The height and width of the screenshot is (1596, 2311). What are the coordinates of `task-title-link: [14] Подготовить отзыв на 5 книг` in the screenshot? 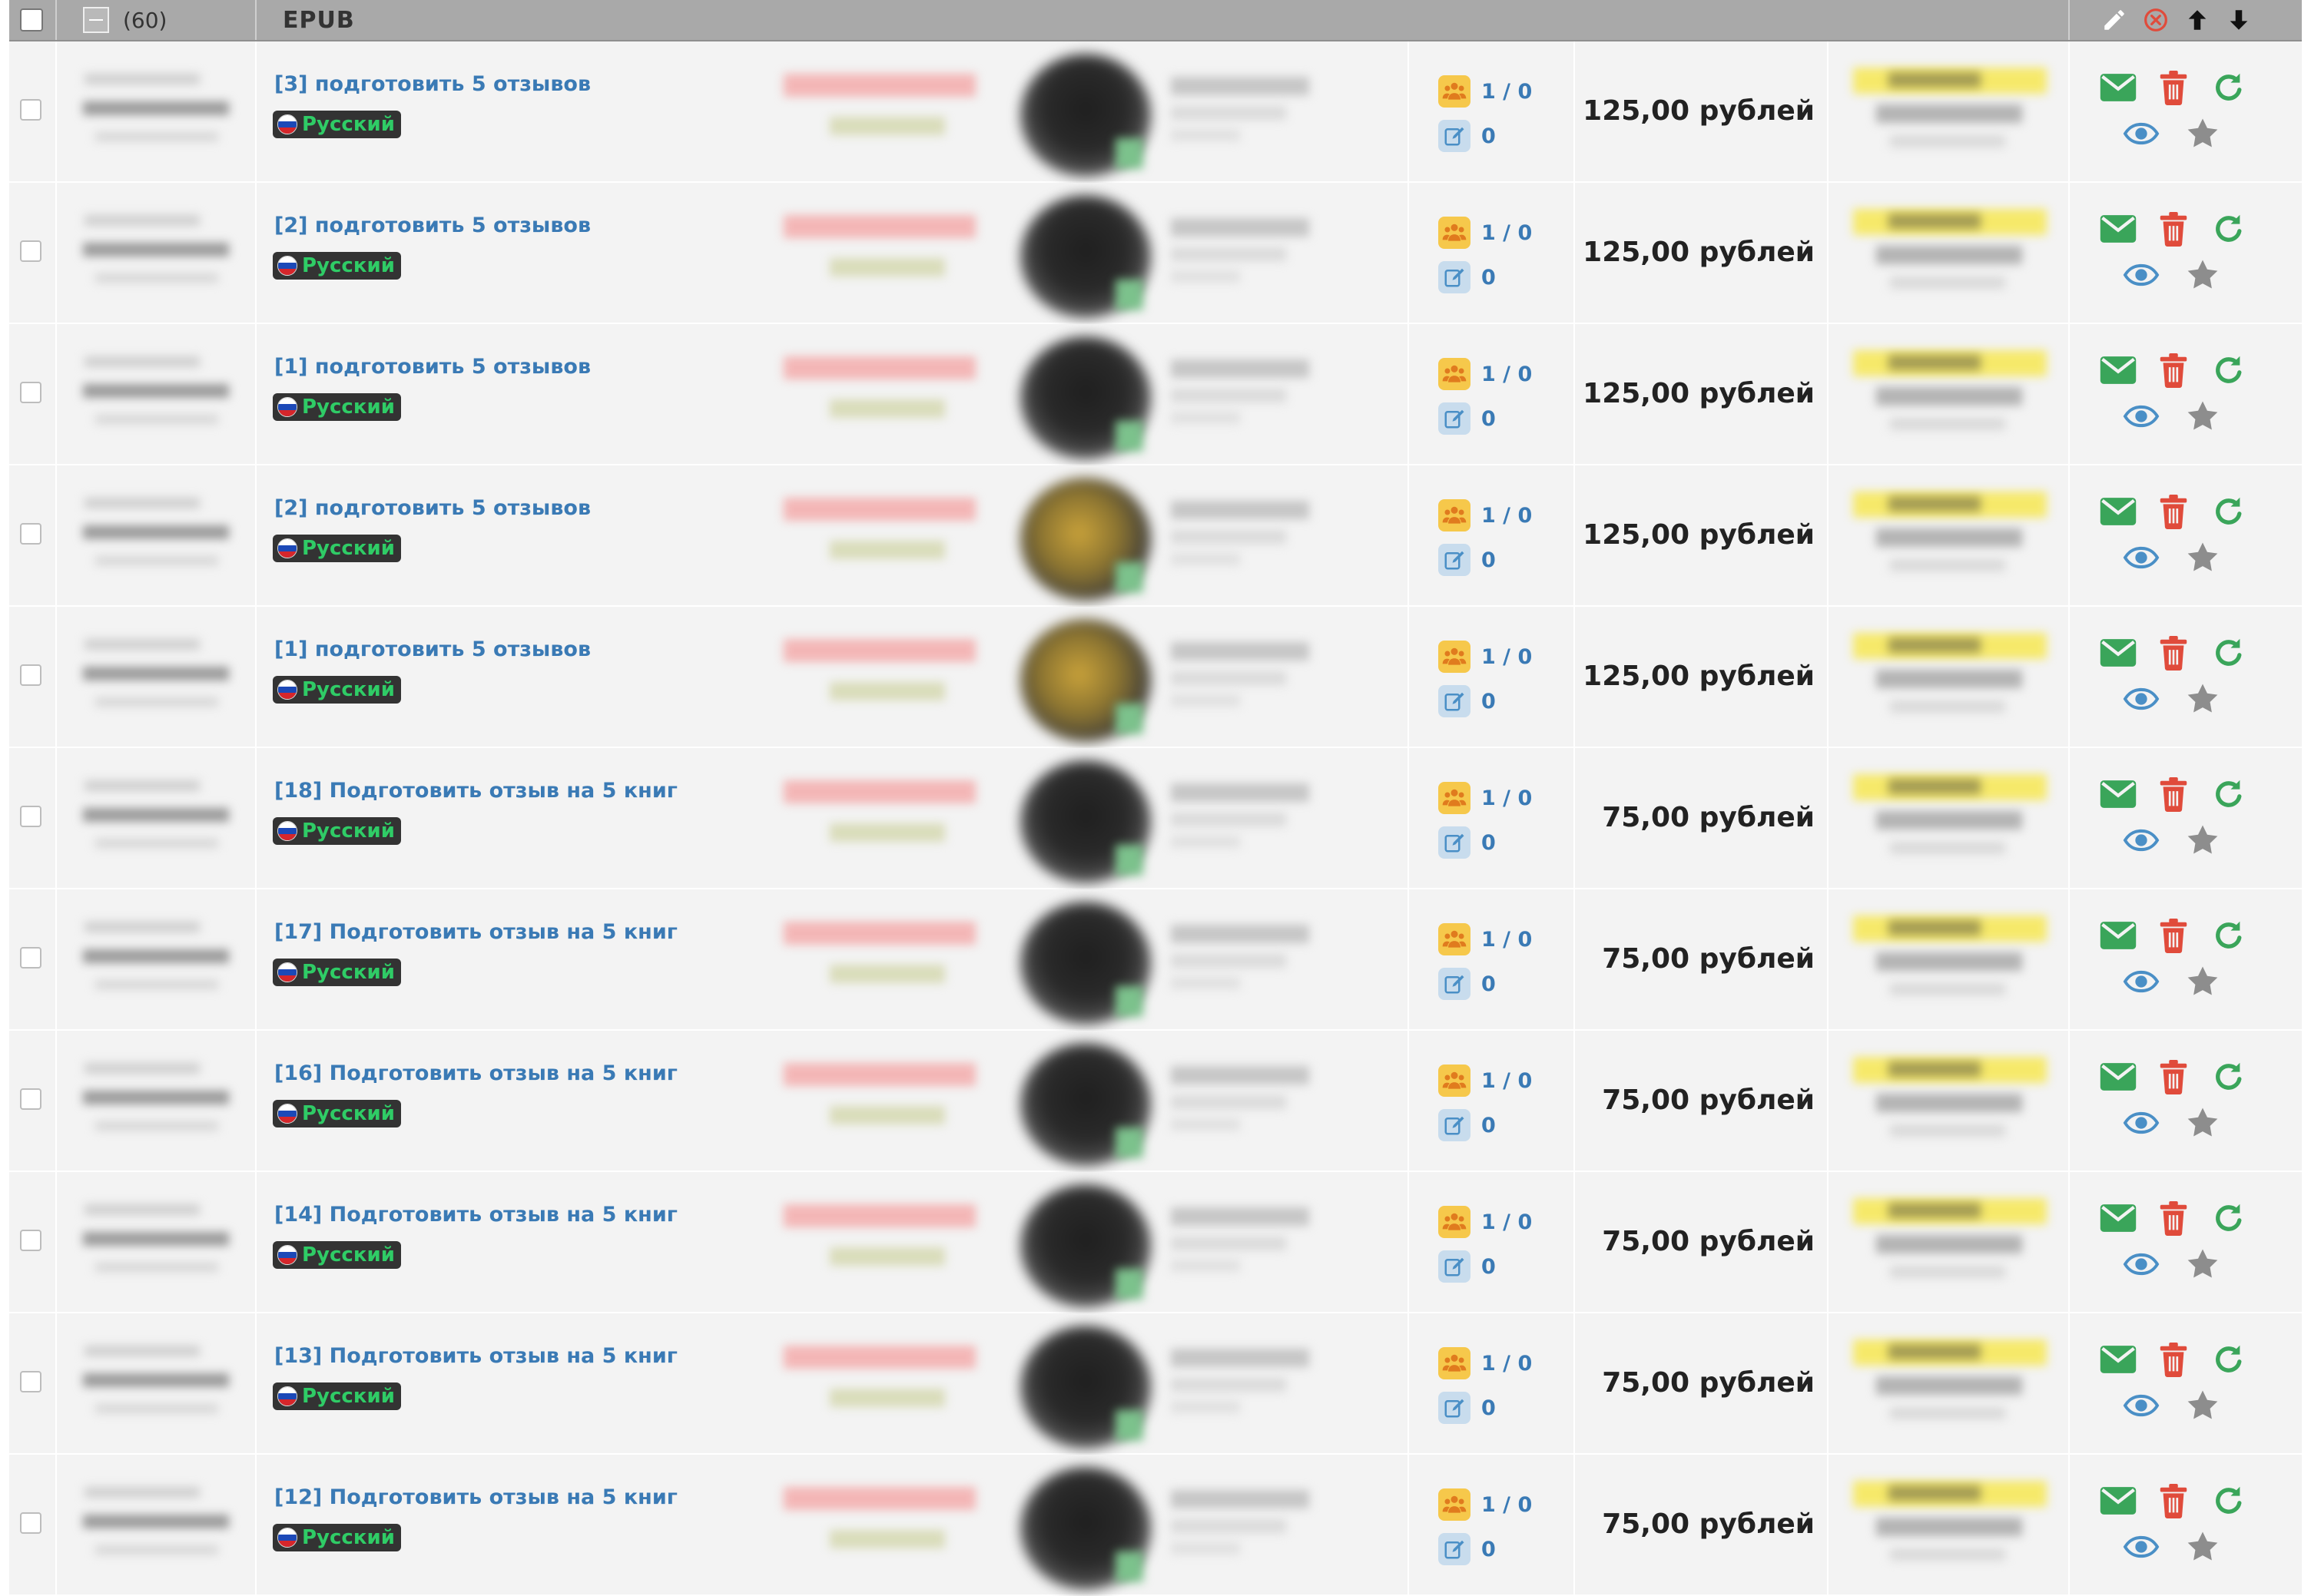 It's located at (476, 1215).